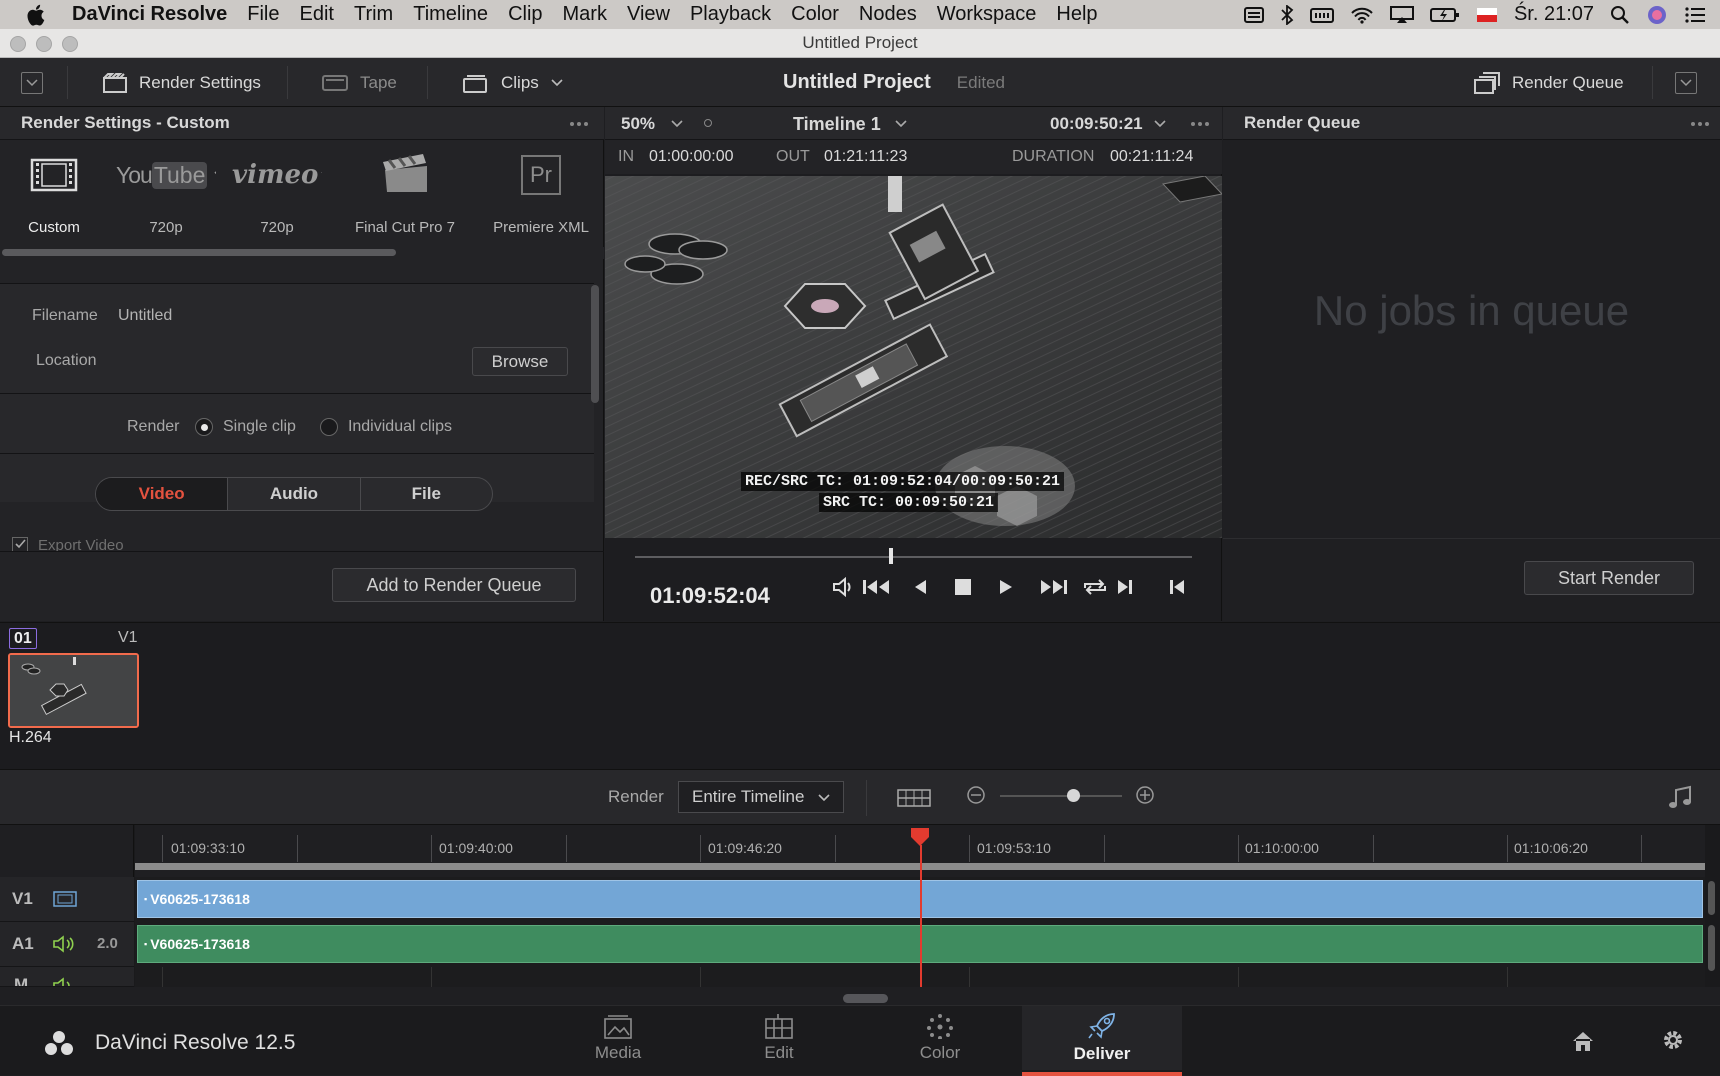 The width and height of the screenshot is (1720, 1076). I want to click on track-name: V1, so click(22, 898).